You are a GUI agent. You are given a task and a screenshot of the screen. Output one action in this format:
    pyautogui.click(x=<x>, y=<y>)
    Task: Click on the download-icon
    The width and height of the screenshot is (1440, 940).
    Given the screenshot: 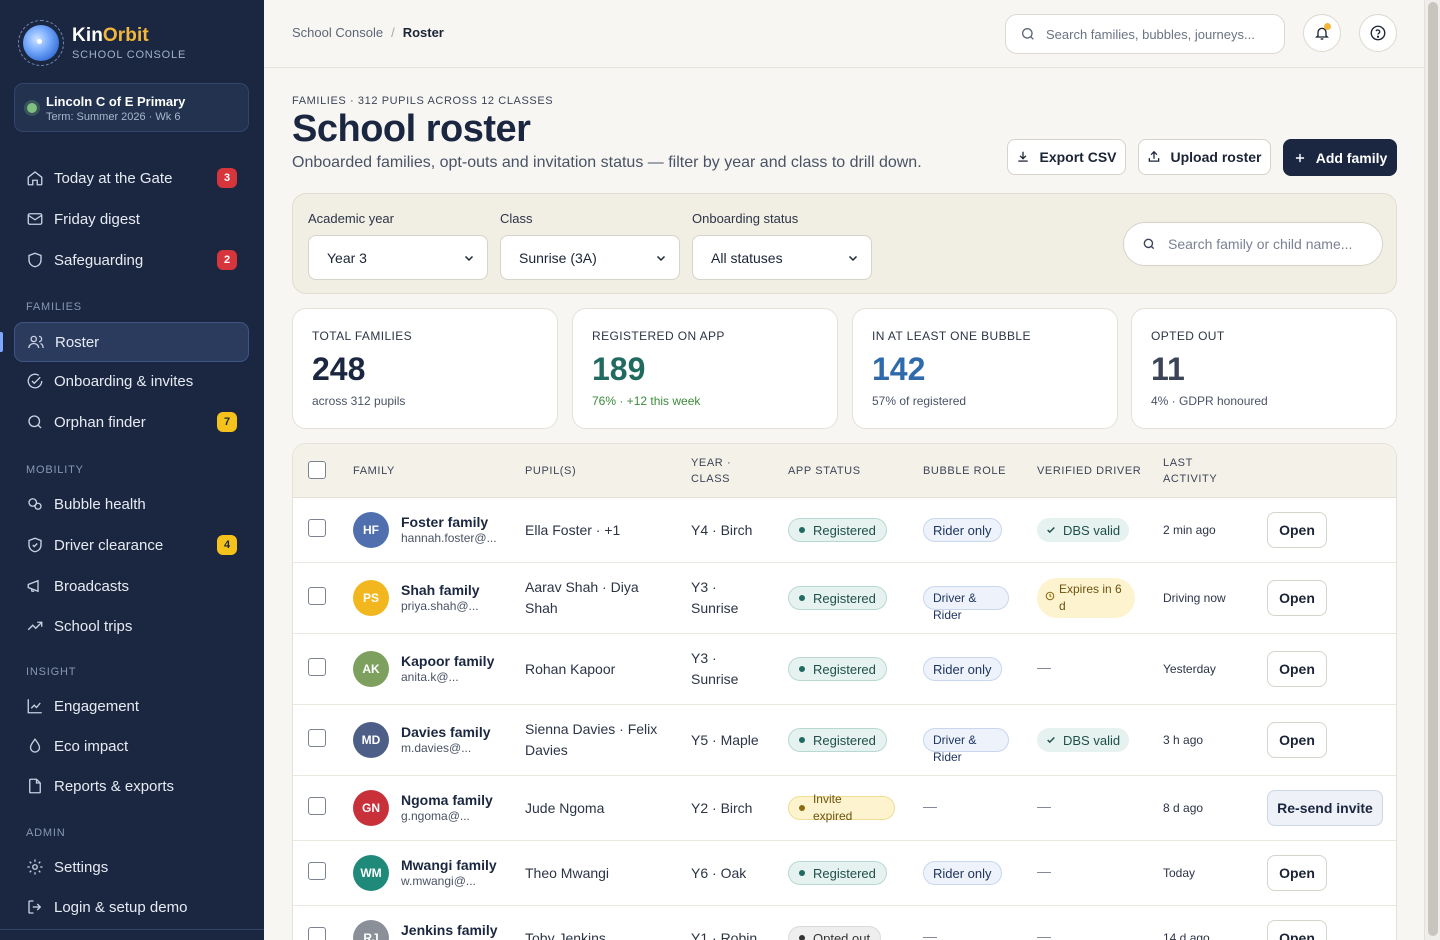 What is the action you would take?
    pyautogui.click(x=1023, y=156)
    